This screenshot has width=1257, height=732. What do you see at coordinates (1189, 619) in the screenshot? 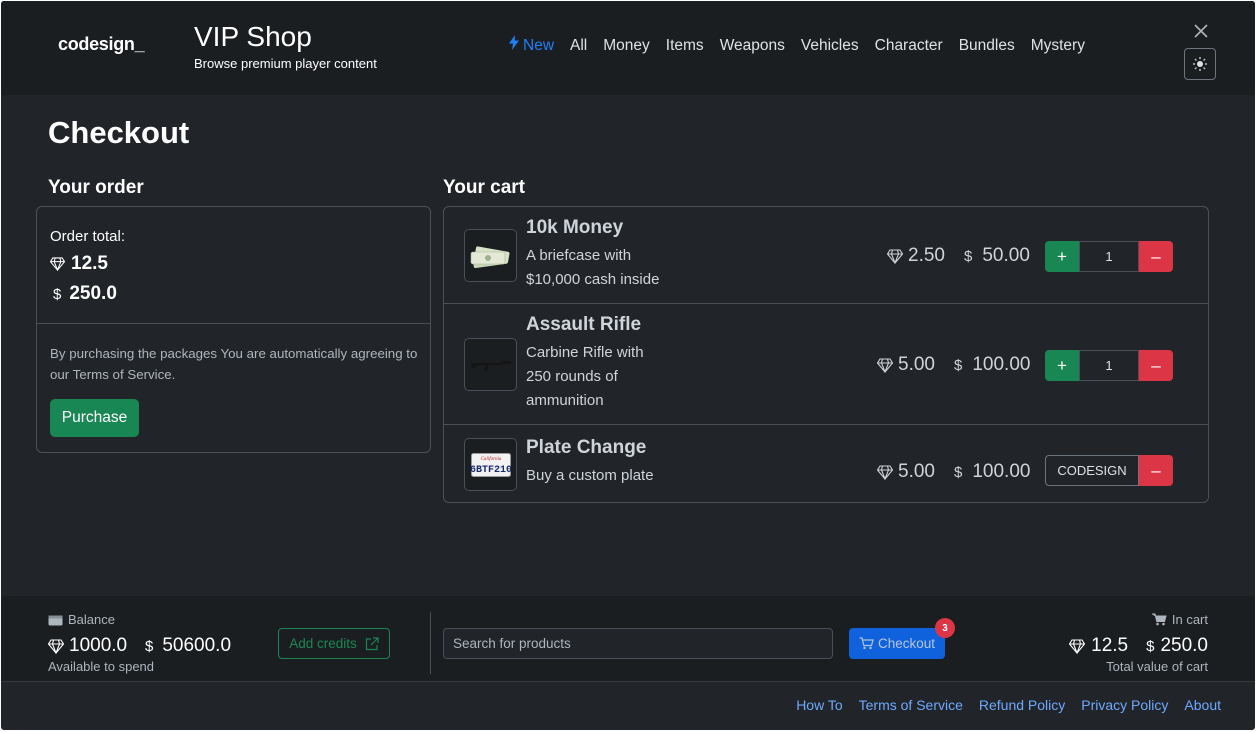
I see `in-cart-label-text: In cart` at bounding box center [1189, 619].